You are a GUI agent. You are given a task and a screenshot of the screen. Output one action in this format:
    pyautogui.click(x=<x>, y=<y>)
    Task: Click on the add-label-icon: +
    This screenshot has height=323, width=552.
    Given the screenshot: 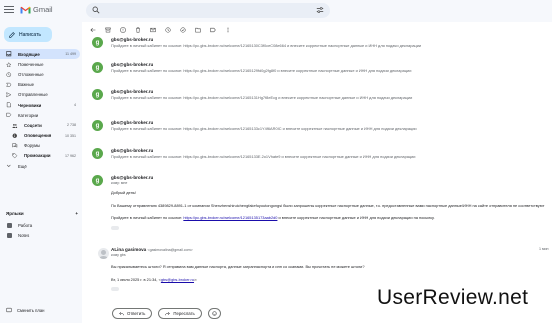 What is the action you would take?
    pyautogui.click(x=76, y=213)
    